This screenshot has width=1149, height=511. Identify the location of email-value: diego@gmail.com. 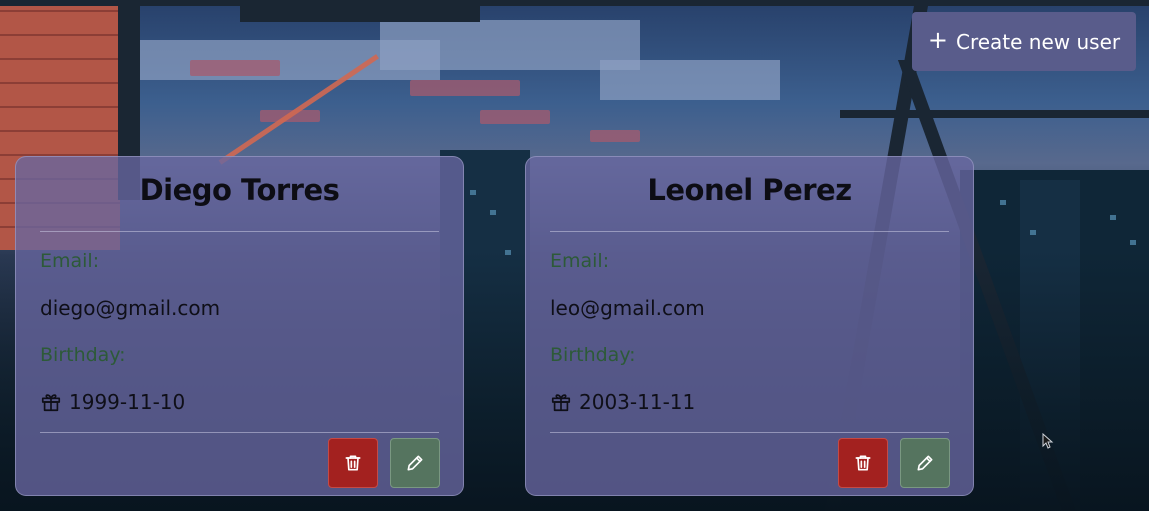
(130, 308).